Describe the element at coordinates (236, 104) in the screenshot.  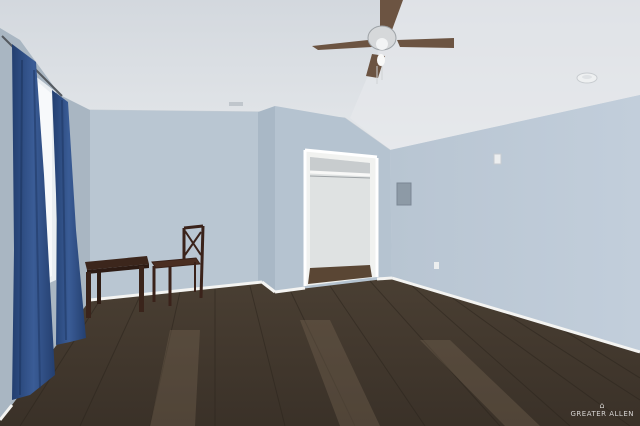
I see `ceiling-vent` at that location.